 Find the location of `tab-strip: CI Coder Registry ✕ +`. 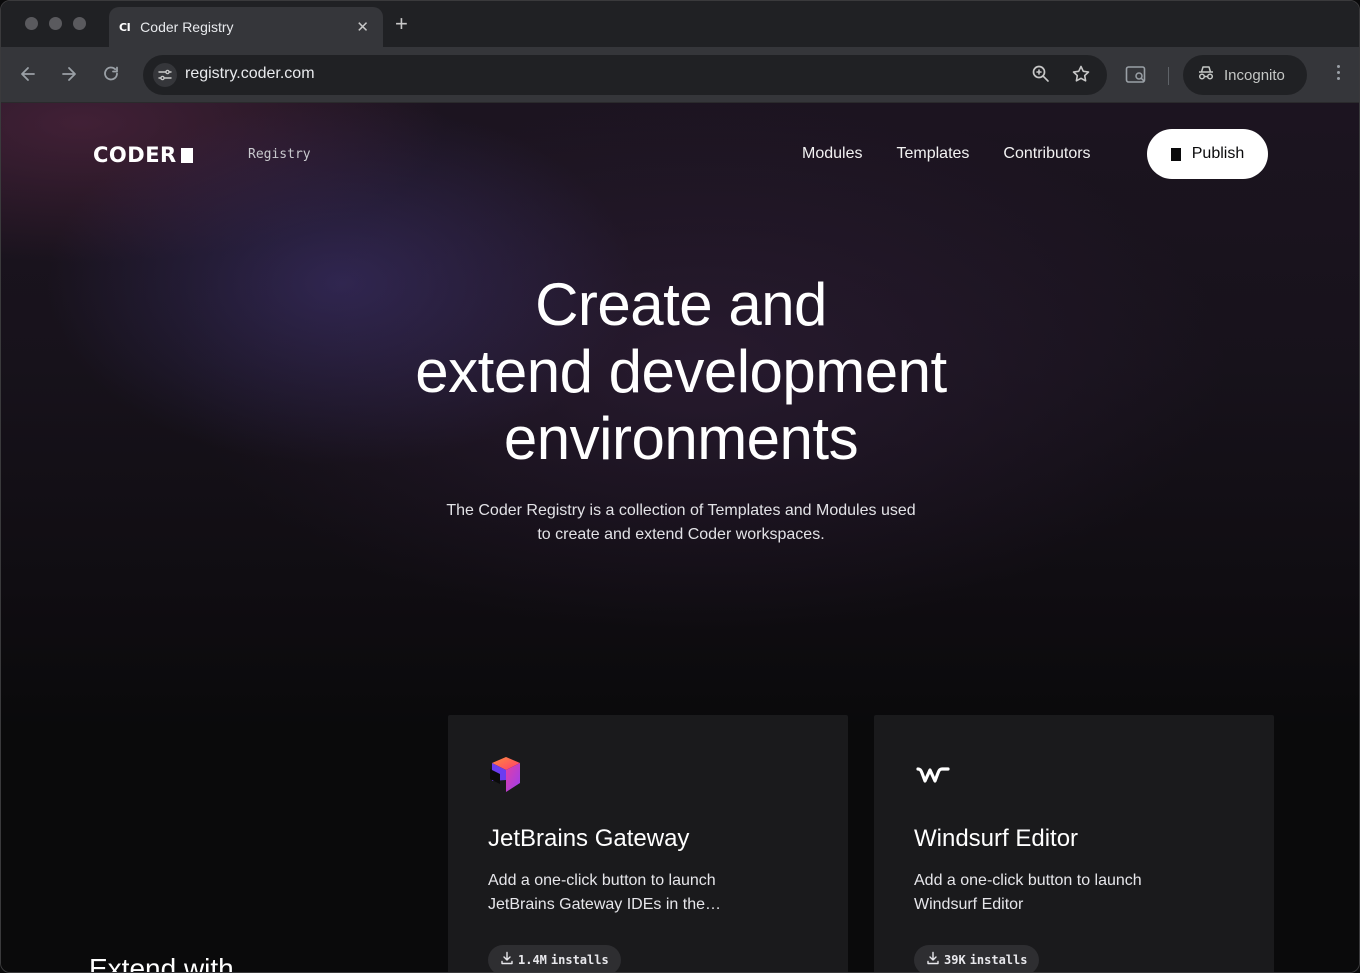

tab-strip: CI Coder Registry ✕ + is located at coordinates (680, 24).